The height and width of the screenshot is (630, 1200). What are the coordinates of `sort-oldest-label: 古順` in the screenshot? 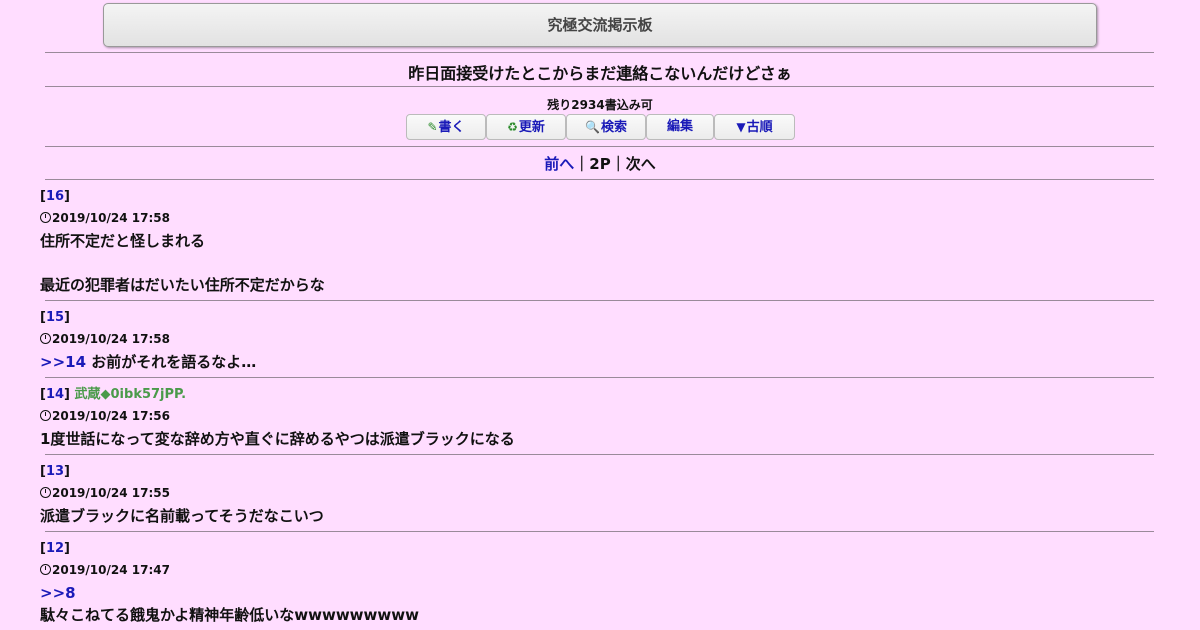 It's located at (759, 127).